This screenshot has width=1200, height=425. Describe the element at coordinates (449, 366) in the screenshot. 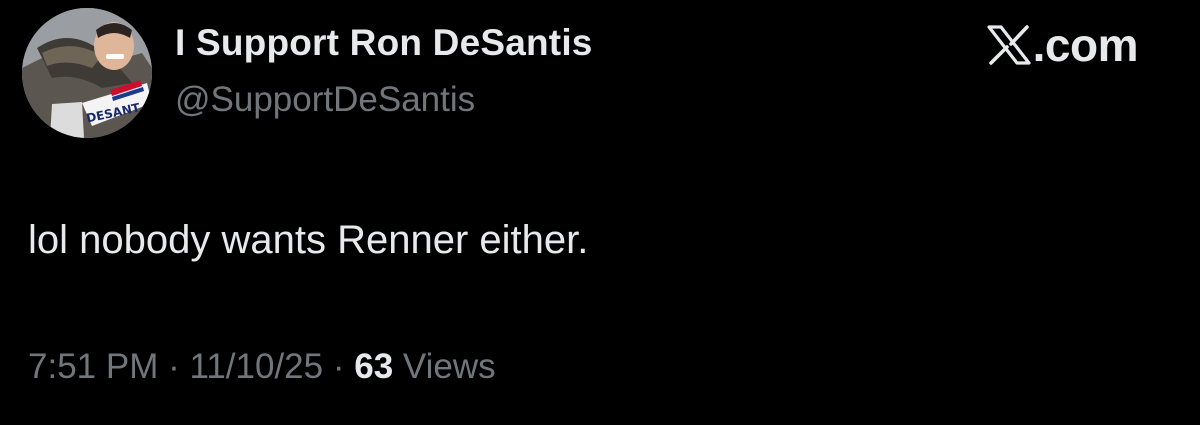

I see `views-label: Views` at that location.